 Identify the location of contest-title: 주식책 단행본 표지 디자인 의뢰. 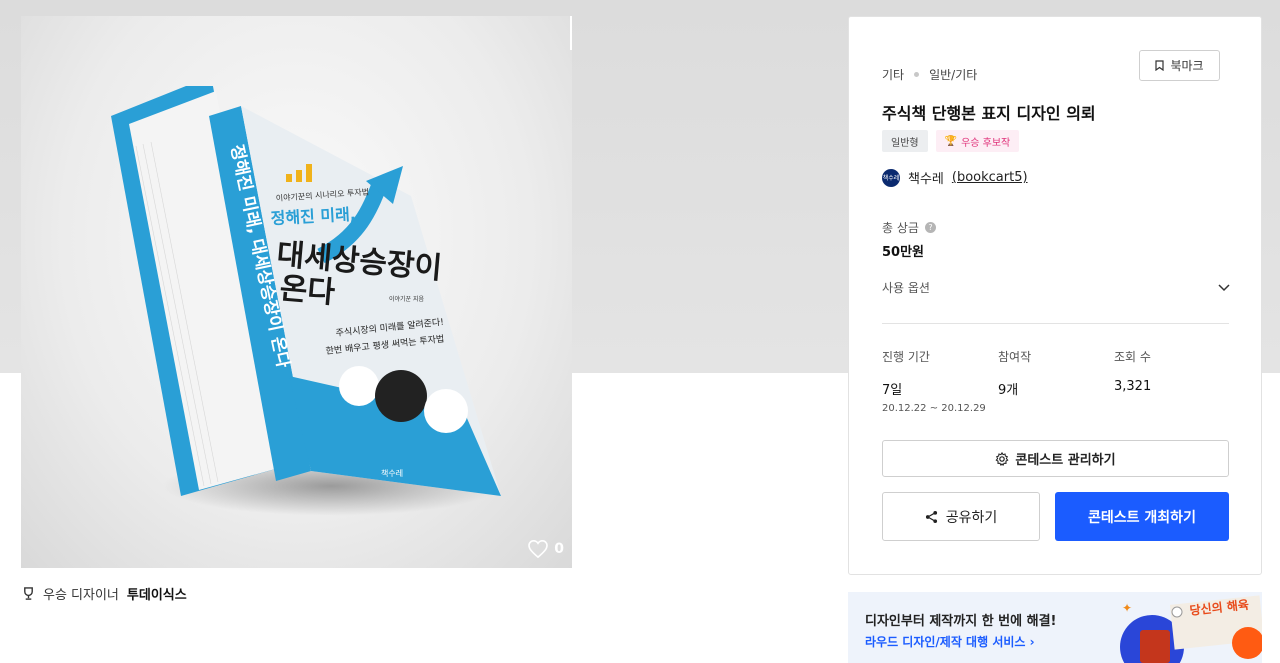
(989, 113).